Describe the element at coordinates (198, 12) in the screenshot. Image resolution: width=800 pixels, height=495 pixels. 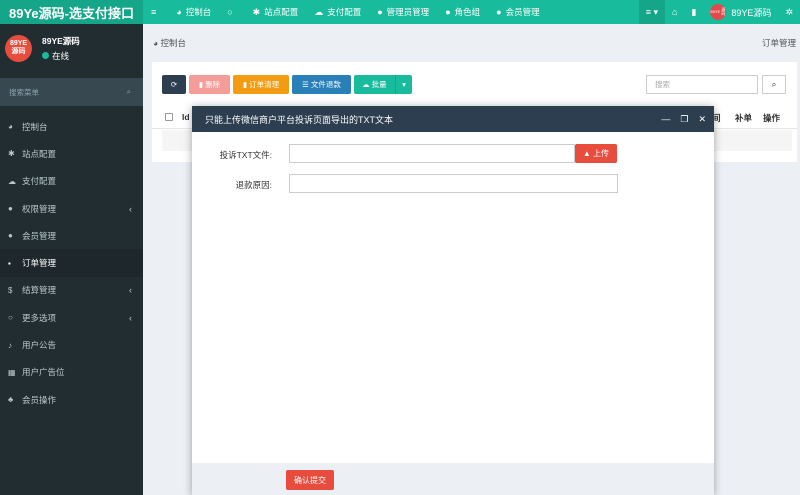
I see `topnav-label: 控制台` at that location.